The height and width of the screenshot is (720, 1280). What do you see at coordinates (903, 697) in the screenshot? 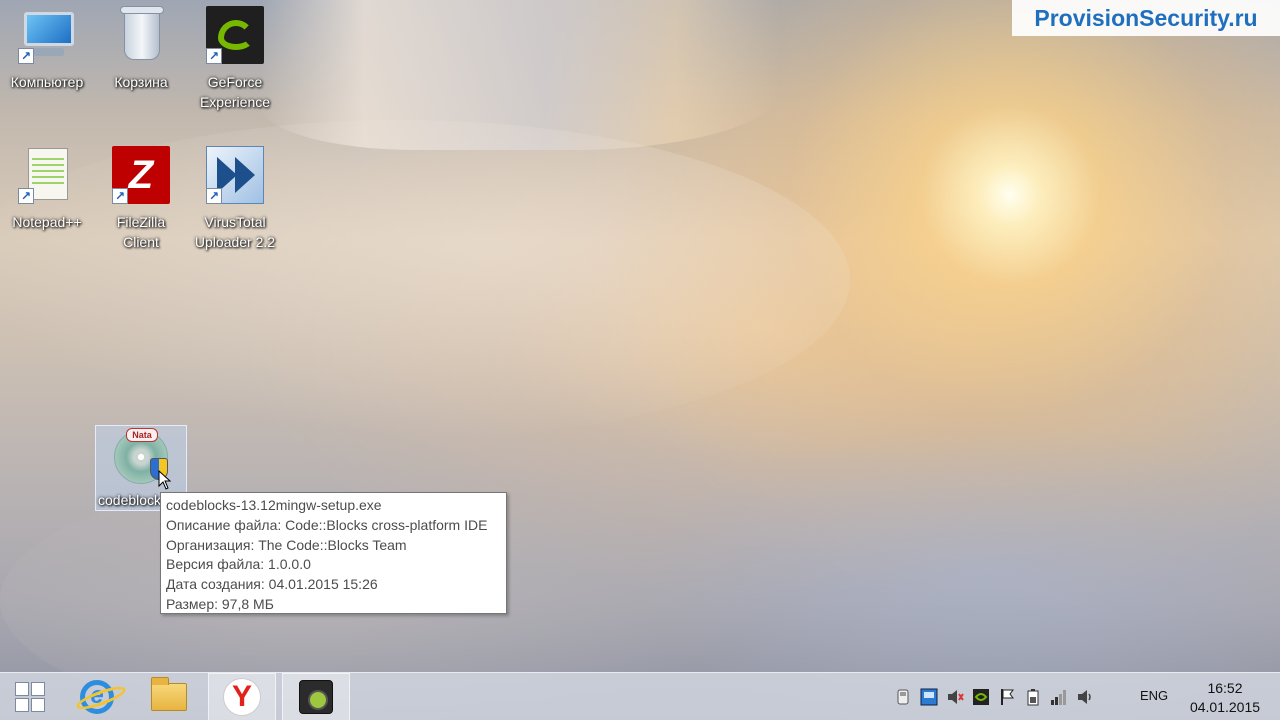
I see `usb-device-icon` at bounding box center [903, 697].